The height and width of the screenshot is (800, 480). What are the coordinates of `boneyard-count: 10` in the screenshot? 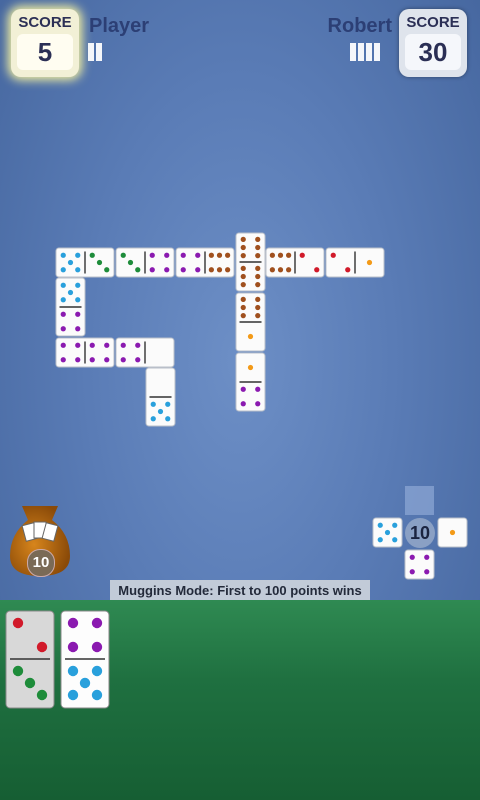 It's located at (41, 563).